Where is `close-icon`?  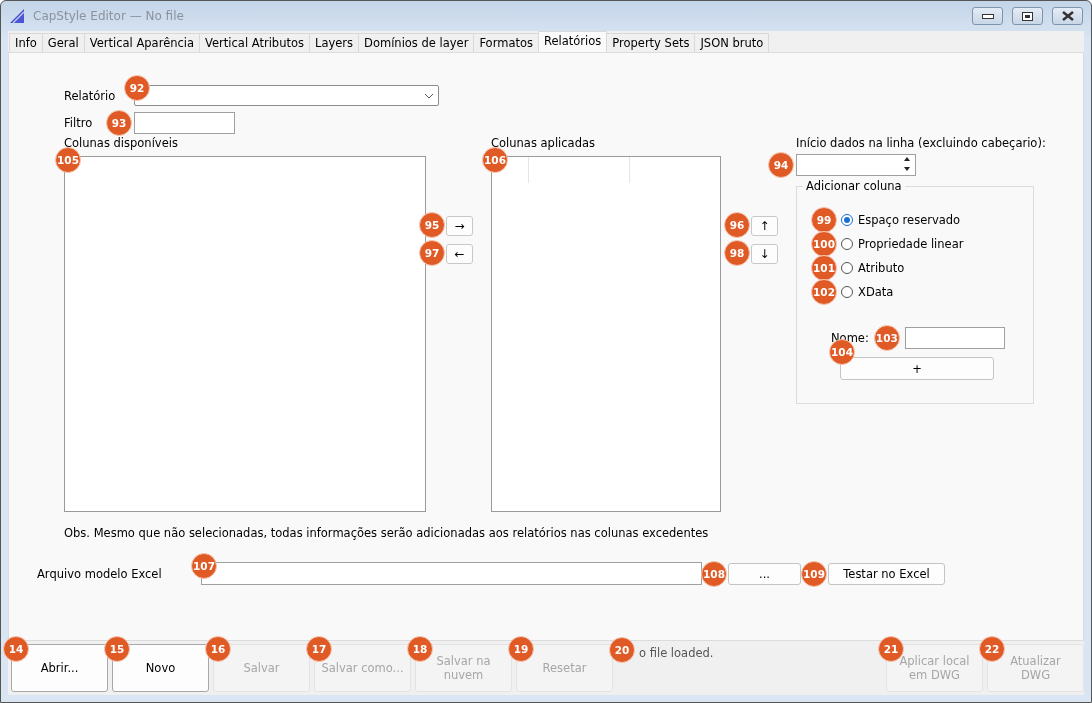
close-icon is located at coordinates (1067, 16).